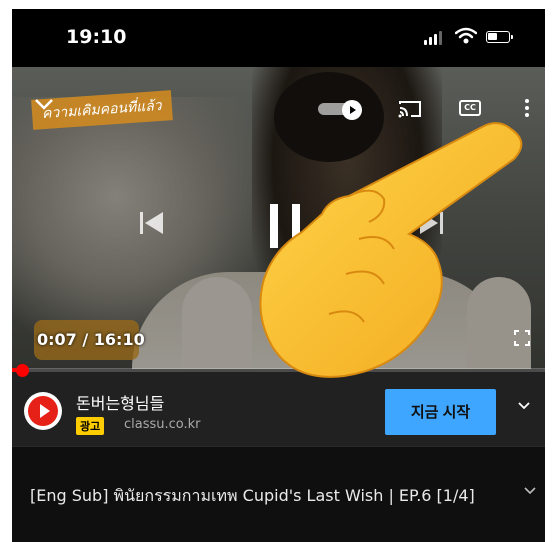 The image size is (557, 542). Describe the element at coordinates (120, 403) in the screenshot. I see `advertiser-name: 돈버는형님들` at that location.